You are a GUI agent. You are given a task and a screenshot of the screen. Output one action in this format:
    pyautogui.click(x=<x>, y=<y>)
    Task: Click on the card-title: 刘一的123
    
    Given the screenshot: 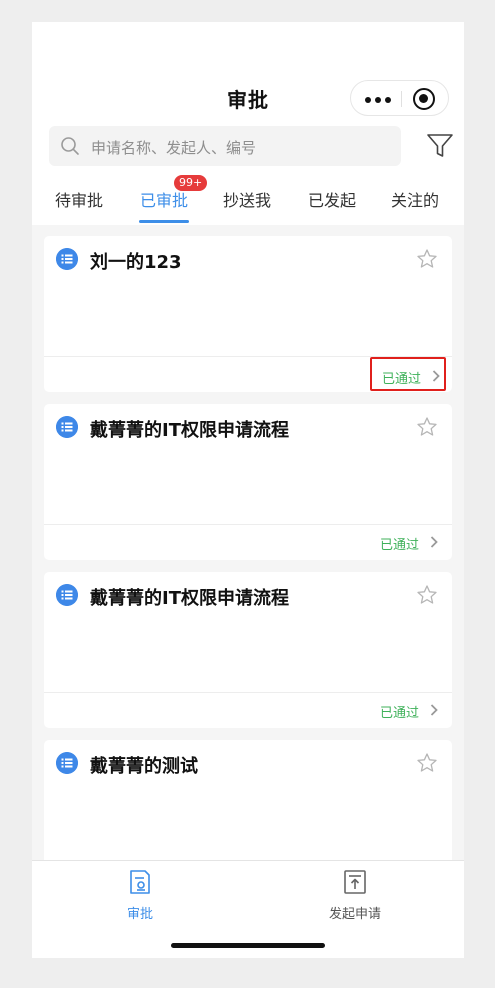 What is the action you would take?
    pyautogui.click(x=136, y=262)
    